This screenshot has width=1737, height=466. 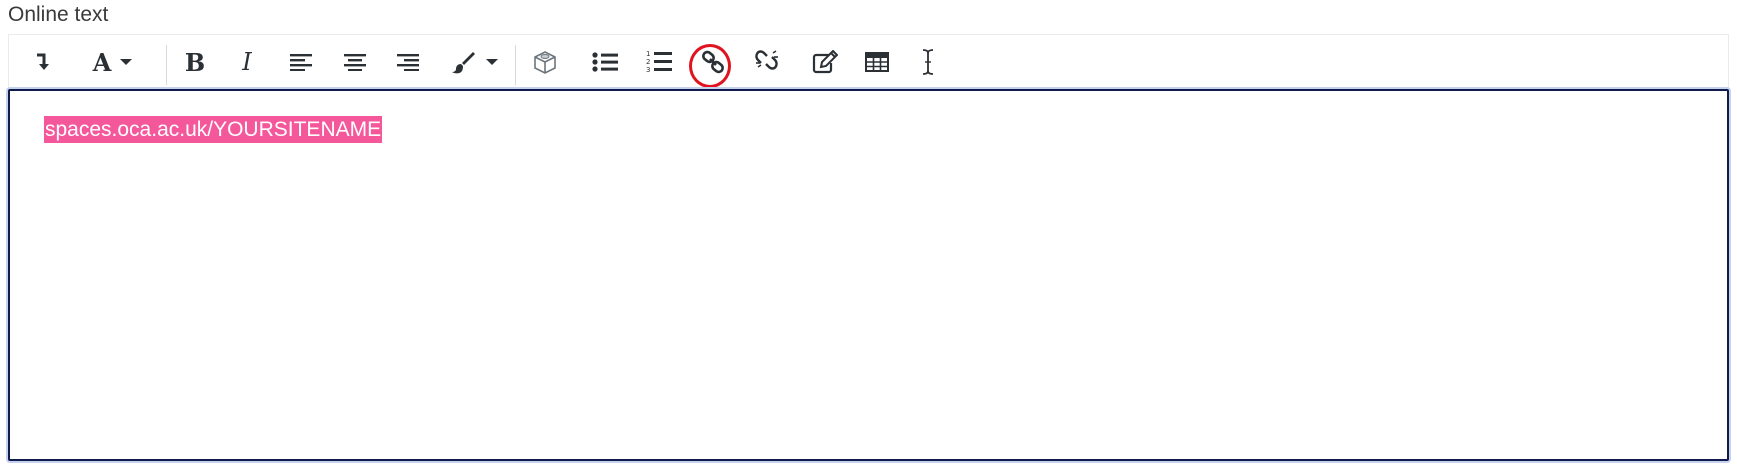 I want to click on align-center-icon, so click(x=355, y=62).